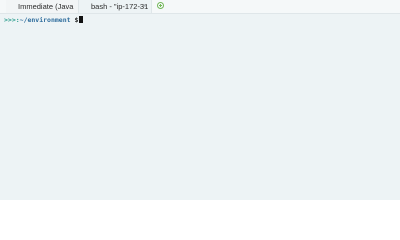 This screenshot has width=400, height=240. I want to click on tab-immediate-label: Immediate (Java, so click(46, 6).